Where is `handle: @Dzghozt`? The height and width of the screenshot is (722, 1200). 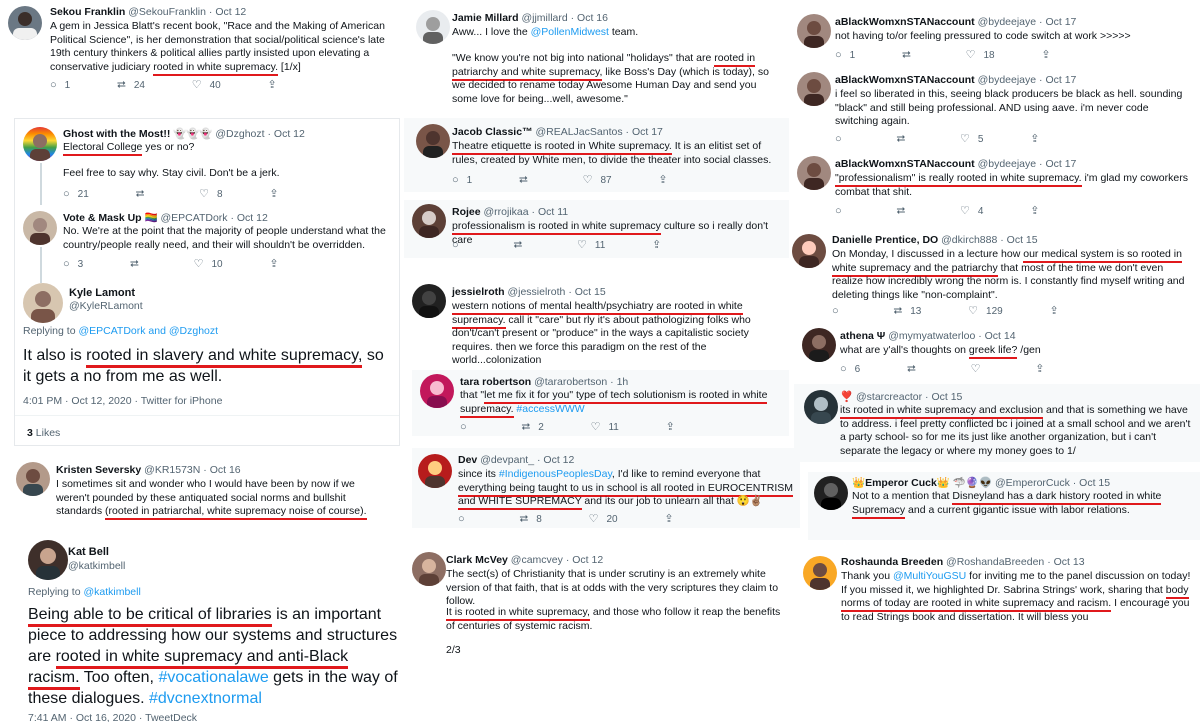 handle: @Dzghozt is located at coordinates (239, 134).